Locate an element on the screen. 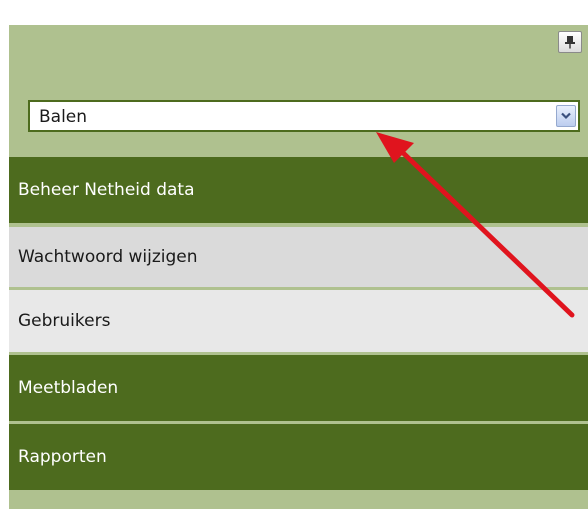 This screenshot has height=509, width=588. menu-item-label: Wachtwoord wijzigen is located at coordinates (108, 257).